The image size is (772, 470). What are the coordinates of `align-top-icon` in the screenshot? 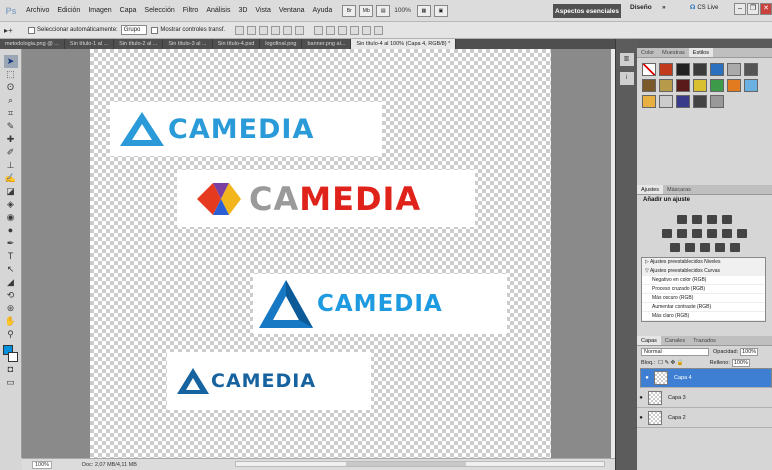 It's located at (240, 30).